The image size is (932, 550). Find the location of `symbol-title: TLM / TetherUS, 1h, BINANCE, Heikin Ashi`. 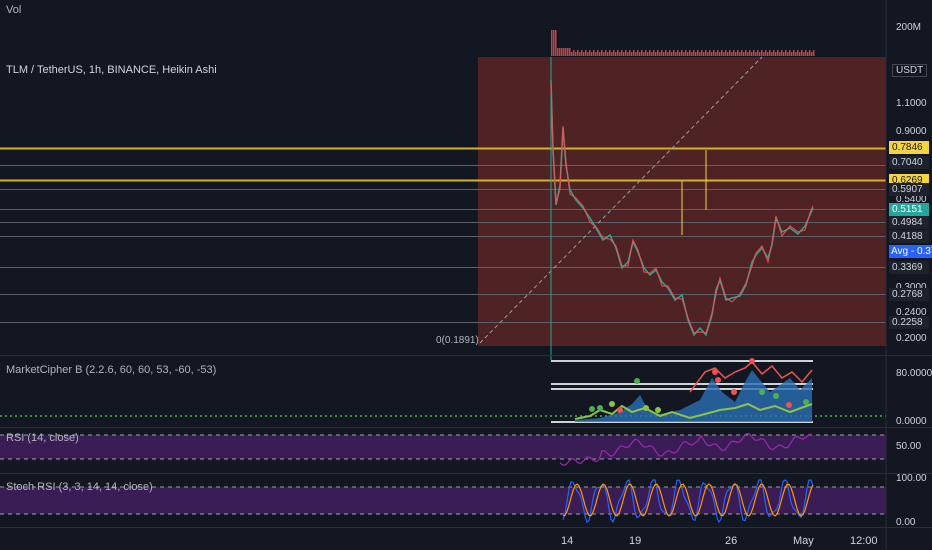

symbol-title: TLM / TetherUS, 1h, BINANCE, Heikin Ashi is located at coordinates (111, 70).